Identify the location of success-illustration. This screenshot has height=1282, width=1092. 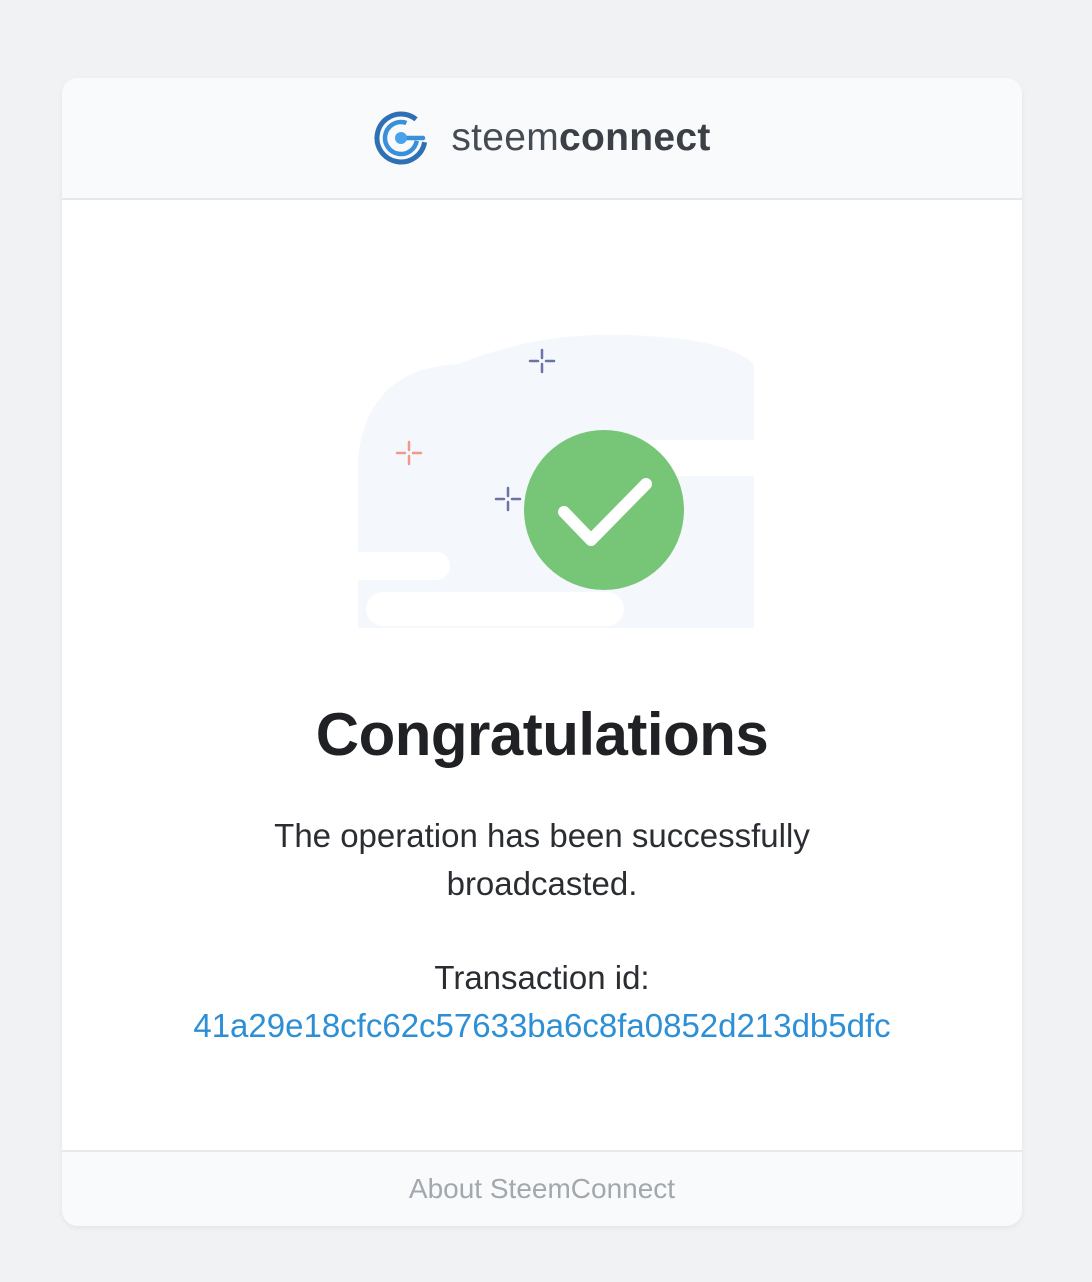
(549, 481).